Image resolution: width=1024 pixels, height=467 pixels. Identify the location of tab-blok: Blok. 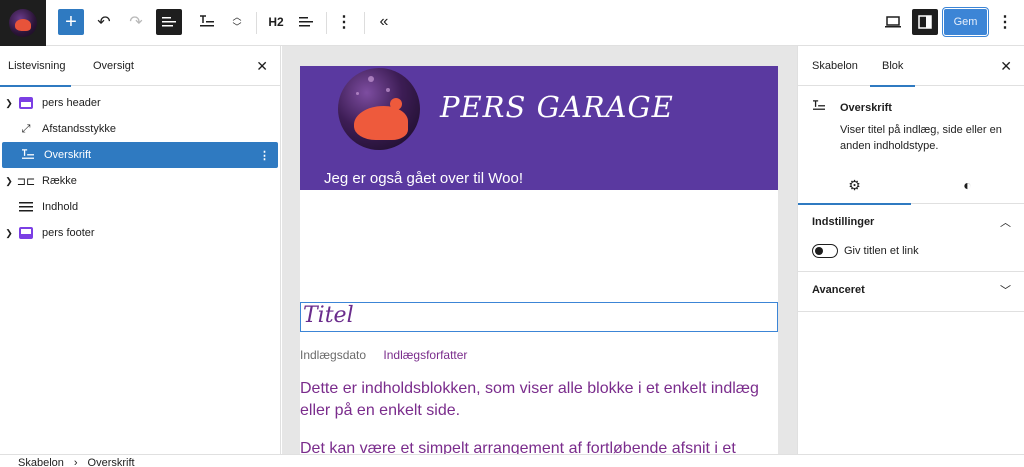
(893, 66).